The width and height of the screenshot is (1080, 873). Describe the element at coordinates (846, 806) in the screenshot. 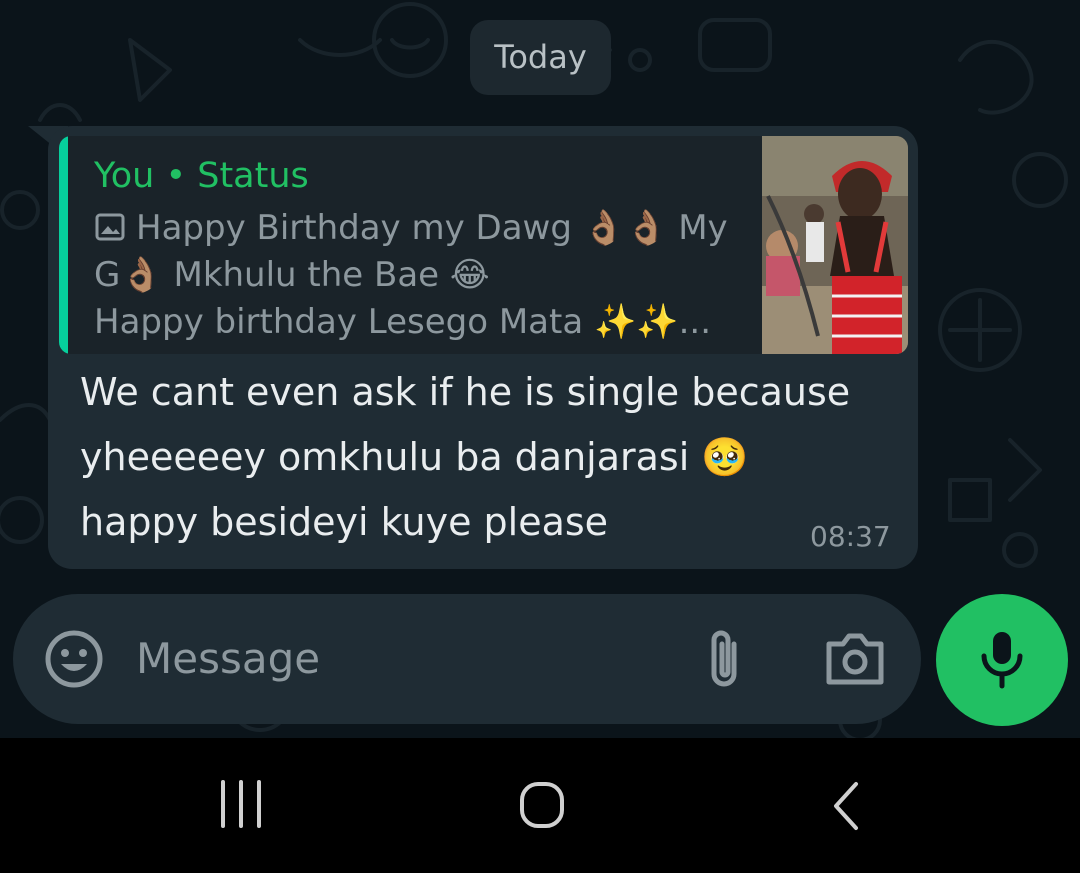

I see `back-icon` at that location.